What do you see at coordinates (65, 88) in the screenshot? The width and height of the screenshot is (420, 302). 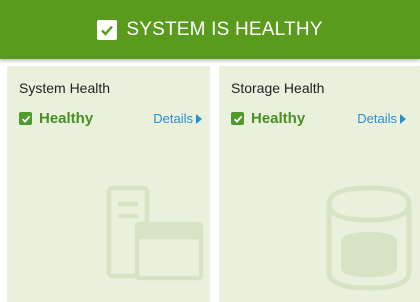 I see `card-title: System Health` at bounding box center [65, 88].